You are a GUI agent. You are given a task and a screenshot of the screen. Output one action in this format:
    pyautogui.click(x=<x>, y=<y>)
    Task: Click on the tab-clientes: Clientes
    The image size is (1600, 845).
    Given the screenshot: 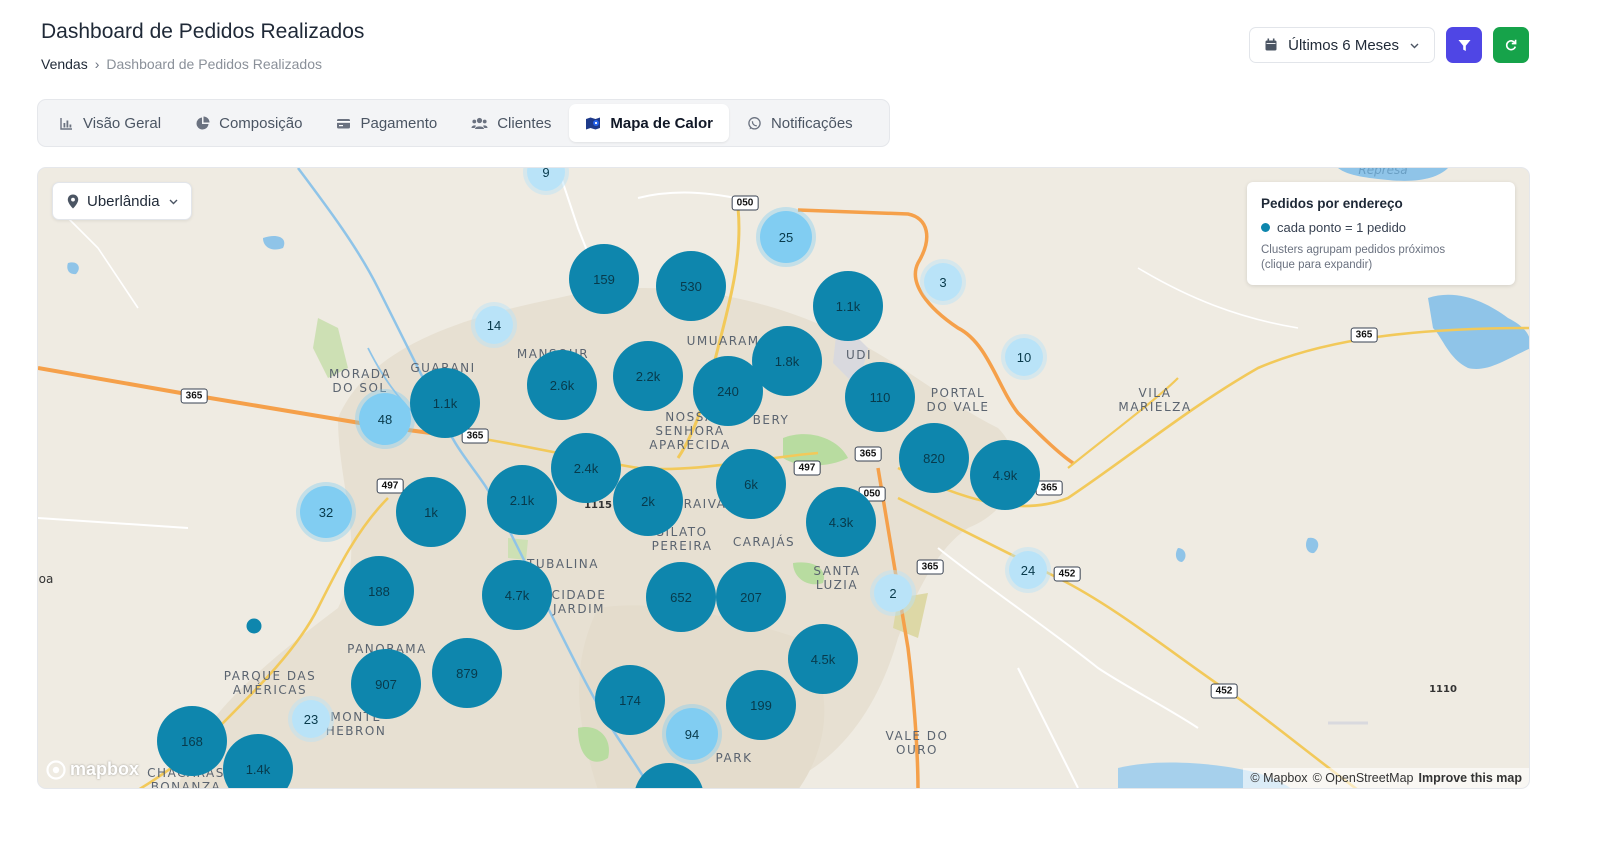 What is the action you would take?
    pyautogui.click(x=511, y=123)
    